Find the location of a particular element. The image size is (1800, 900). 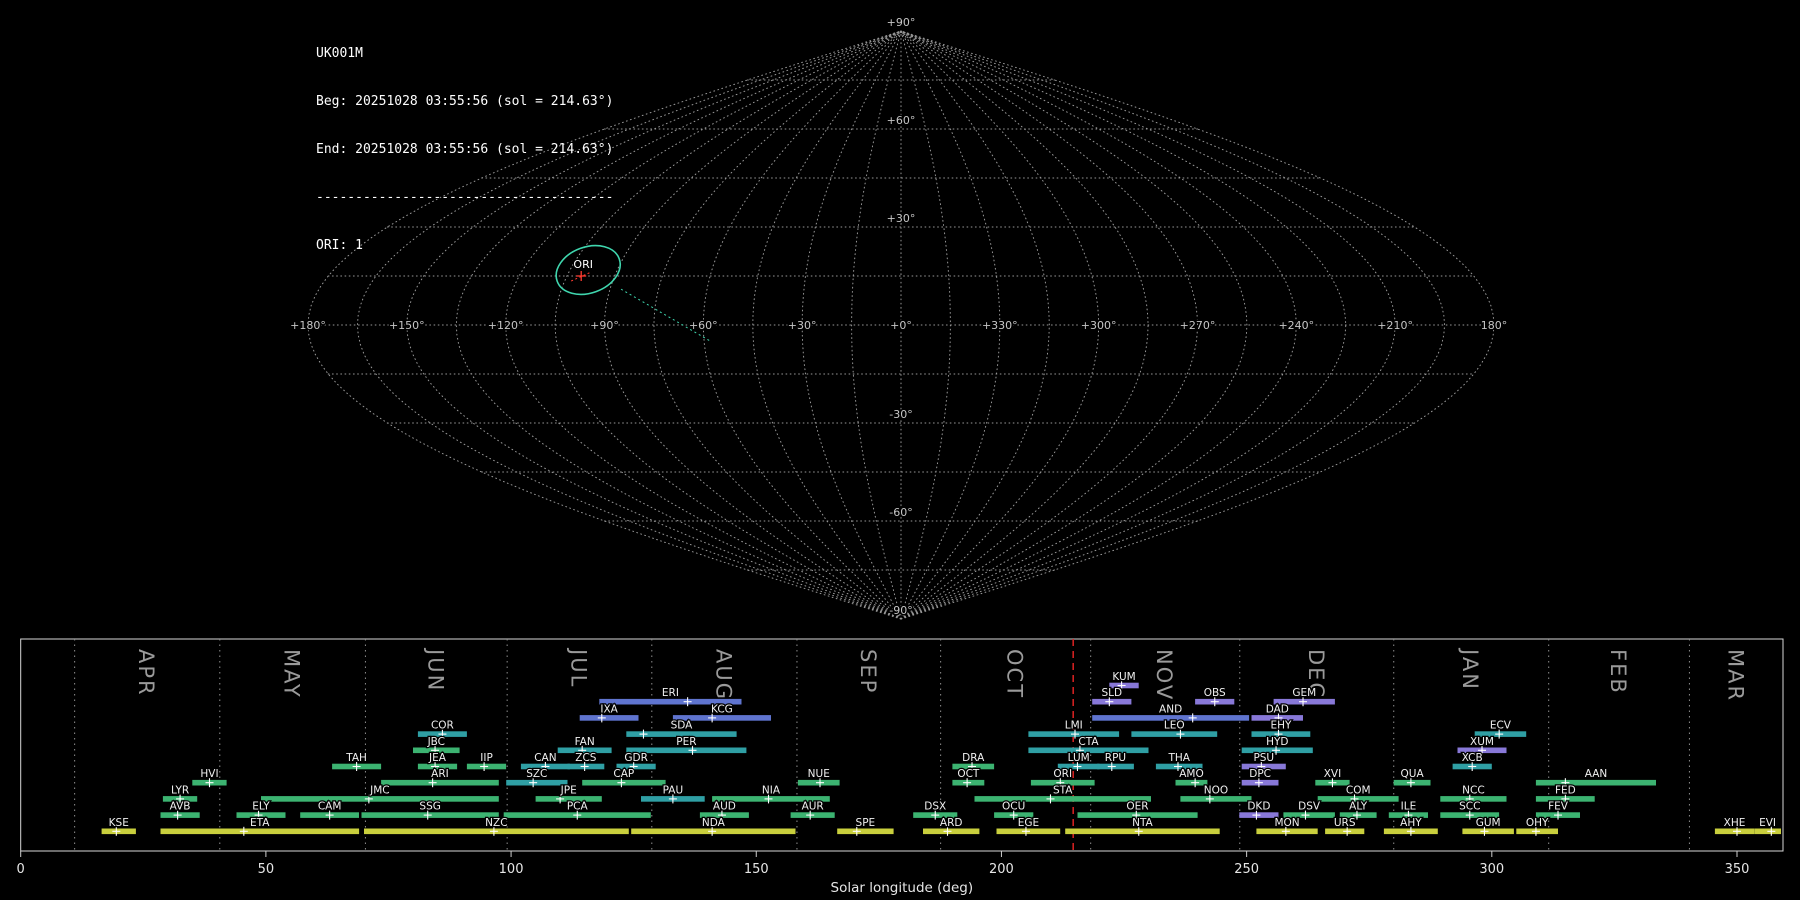

shower-OHY: OHY is located at coordinates (1537, 826).